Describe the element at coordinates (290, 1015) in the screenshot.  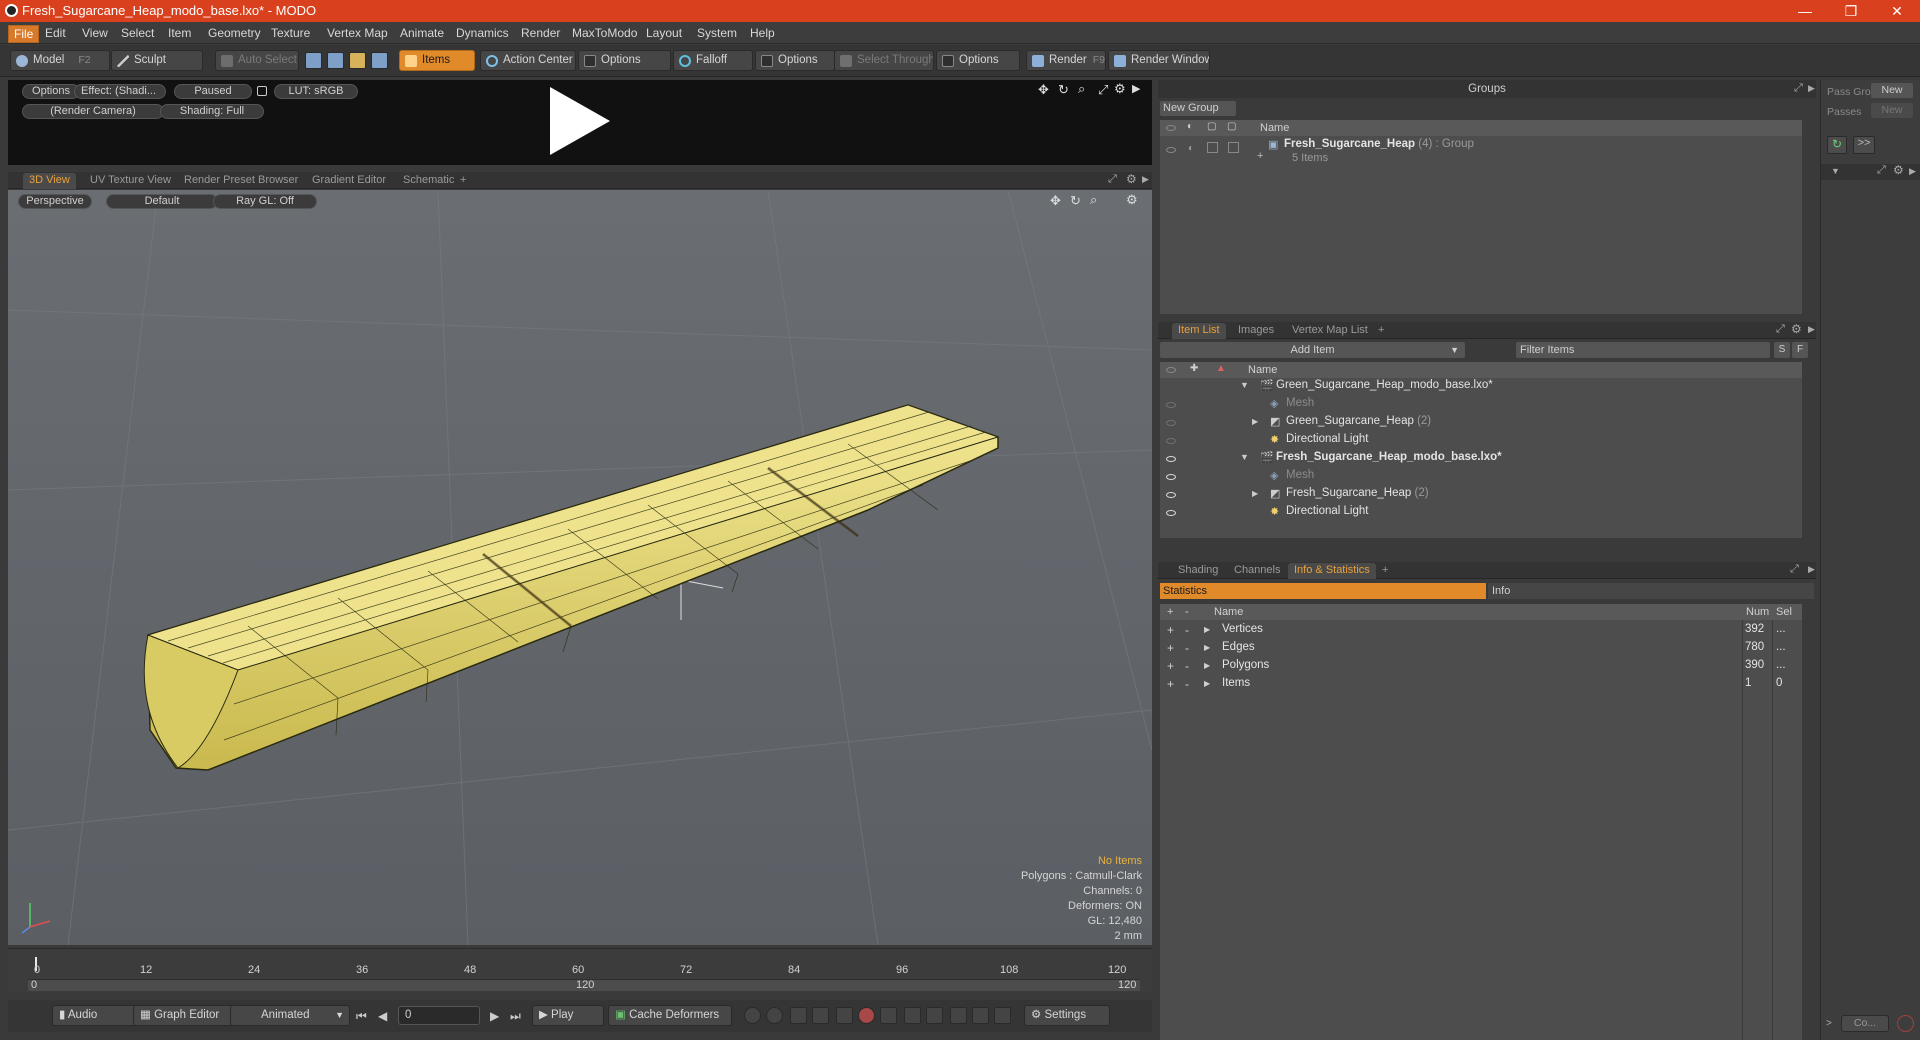
I see `animated-dropdown: Animated ▼` at that location.